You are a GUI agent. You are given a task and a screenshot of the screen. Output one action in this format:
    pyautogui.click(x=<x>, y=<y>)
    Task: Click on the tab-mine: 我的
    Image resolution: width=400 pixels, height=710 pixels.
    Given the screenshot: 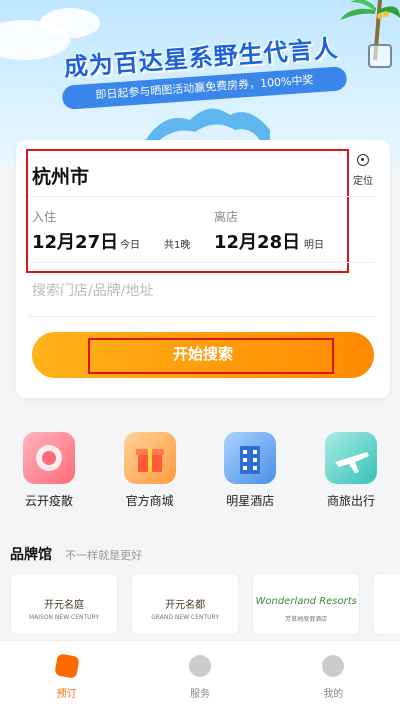 What is the action you would take?
    pyautogui.click(x=333, y=675)
    